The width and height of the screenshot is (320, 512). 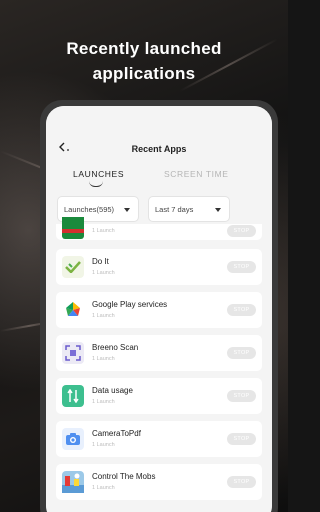 What do you see at coordinates (159, 228) in the screenshot?
I see `list-item: 1 Launch STOP` at bounding box center [159, 228].